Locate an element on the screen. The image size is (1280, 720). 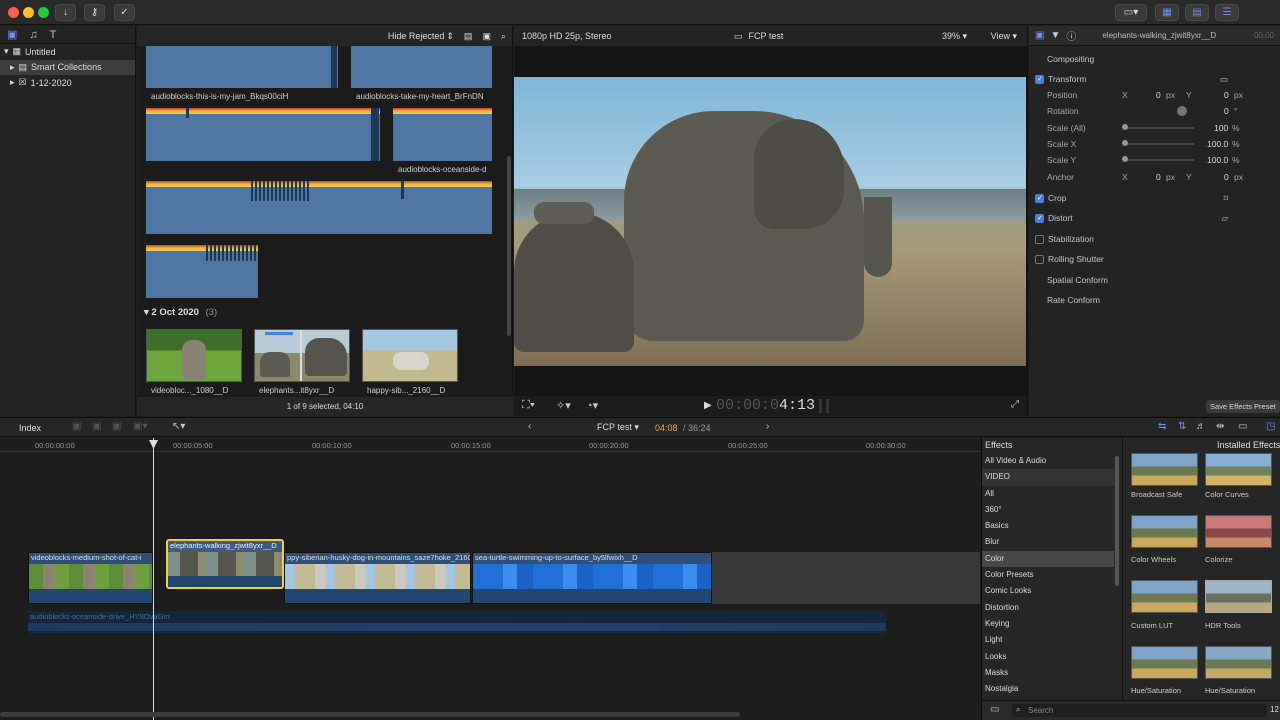
scale-y-slider-knob is located at coordinates (1125, 159).